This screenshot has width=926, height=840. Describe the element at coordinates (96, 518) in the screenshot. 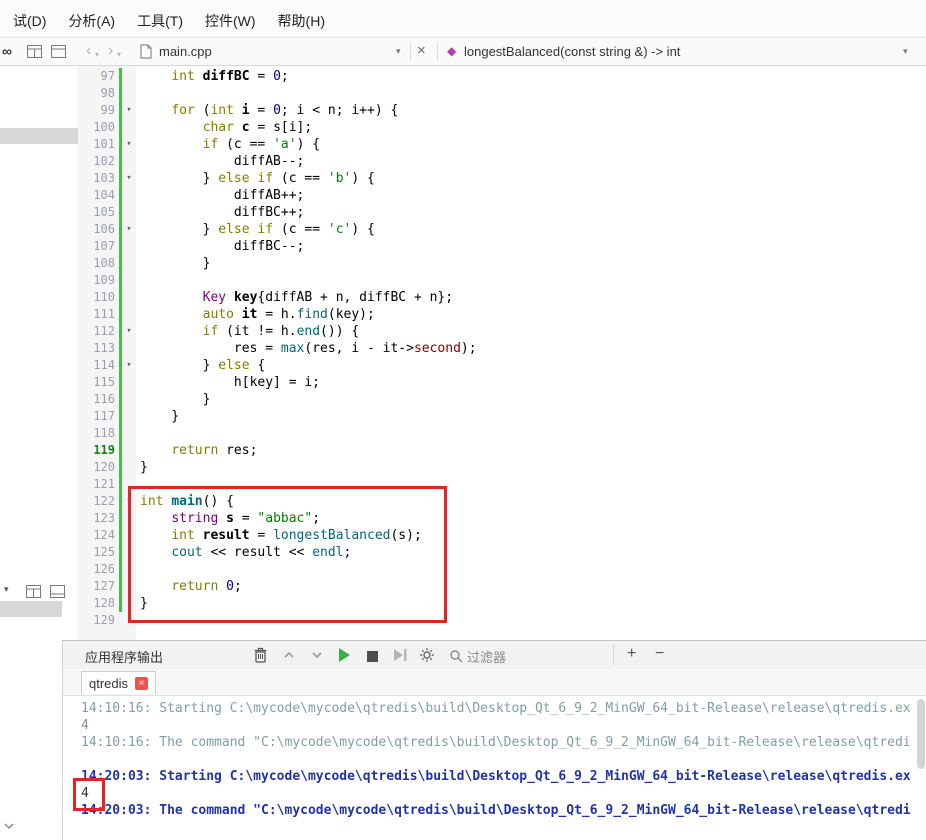

I see `line-number: 123` at that location.